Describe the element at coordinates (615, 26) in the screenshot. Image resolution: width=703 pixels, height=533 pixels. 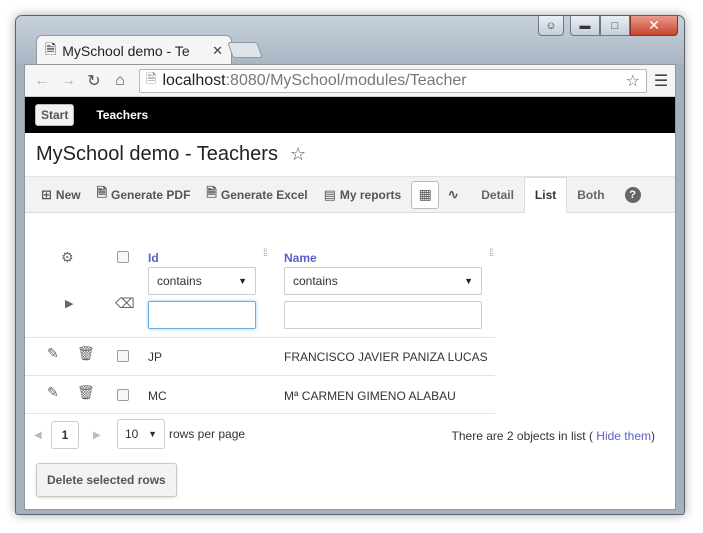
I see `maximize-button: □` at that location.